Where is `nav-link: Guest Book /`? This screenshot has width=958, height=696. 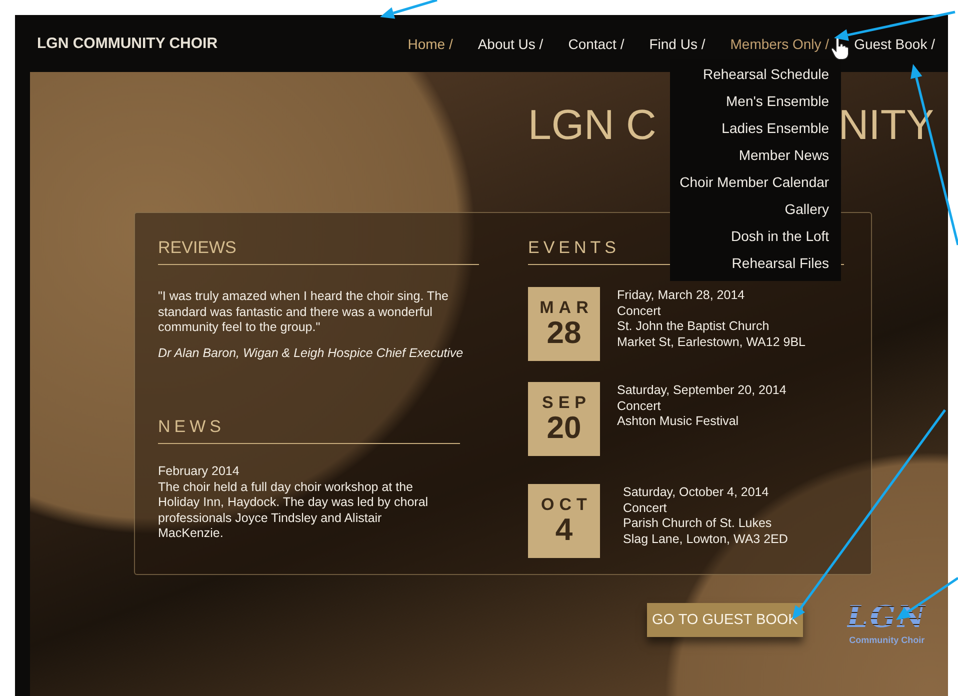
nav-link: Guest Book / is located at coordinates (894, 44).